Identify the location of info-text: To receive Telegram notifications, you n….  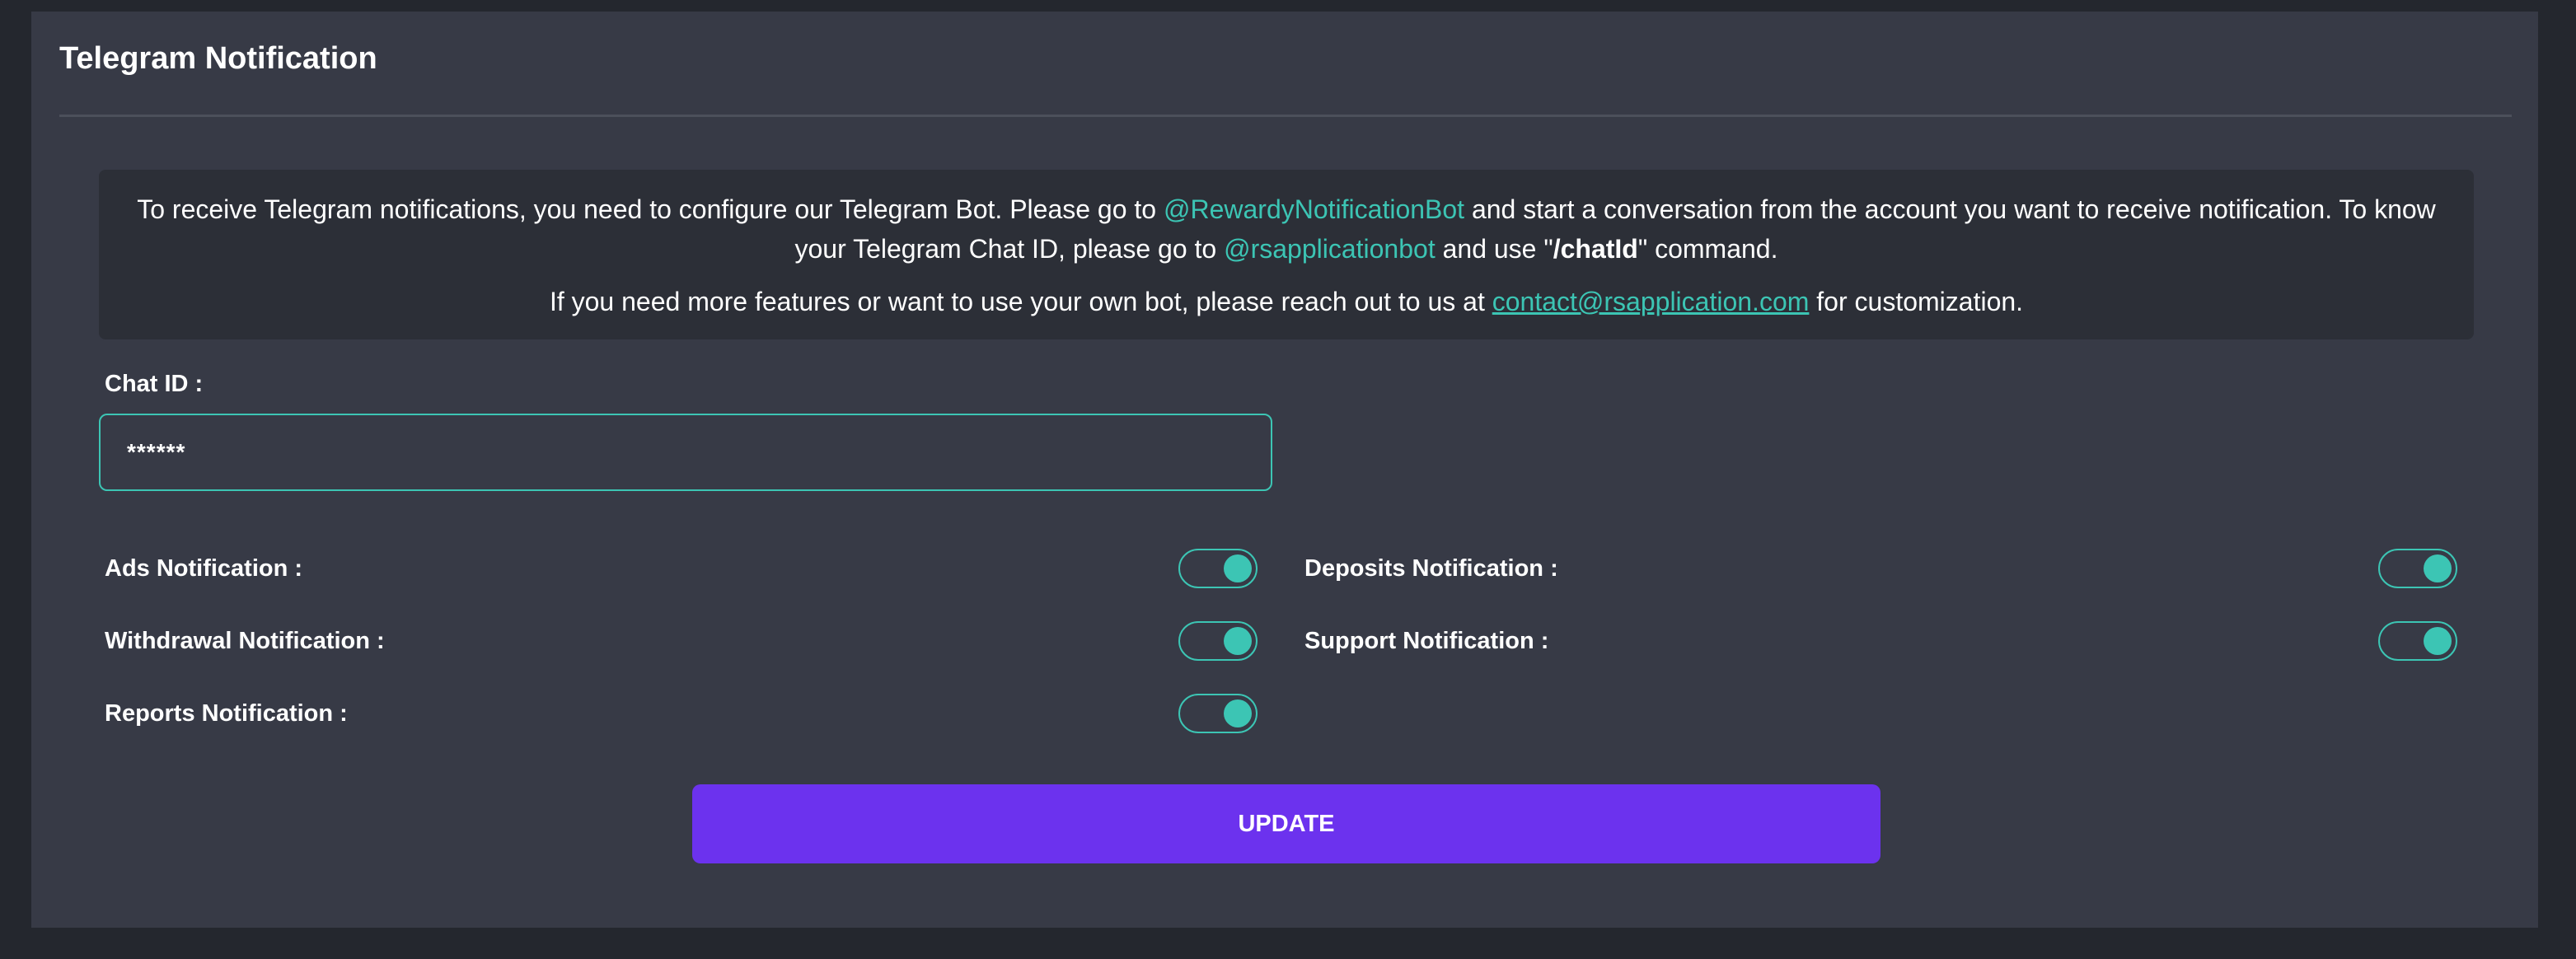
(650, 209).